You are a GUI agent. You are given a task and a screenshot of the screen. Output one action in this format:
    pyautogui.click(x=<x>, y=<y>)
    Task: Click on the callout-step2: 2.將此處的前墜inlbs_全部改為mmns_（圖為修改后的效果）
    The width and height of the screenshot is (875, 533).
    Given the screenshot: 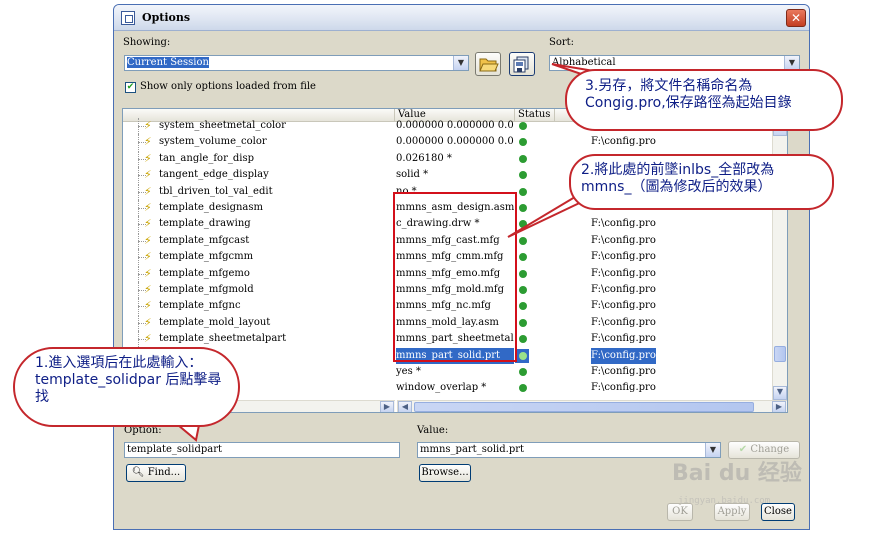 What is the action you would take?
    pyautogui.click(x=701, y=182)
    